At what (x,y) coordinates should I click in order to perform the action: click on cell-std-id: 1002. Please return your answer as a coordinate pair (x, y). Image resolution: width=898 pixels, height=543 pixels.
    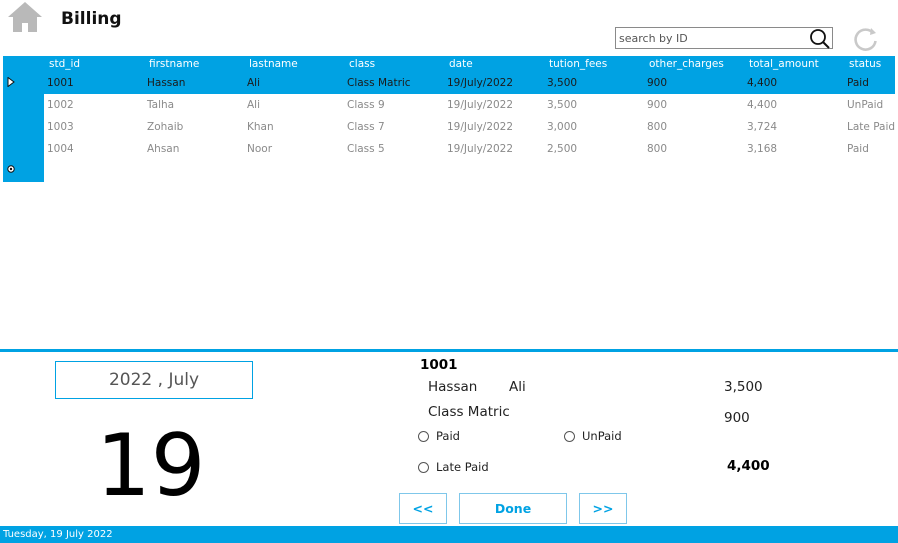
    Looking at the image, I should click on (60, 105).